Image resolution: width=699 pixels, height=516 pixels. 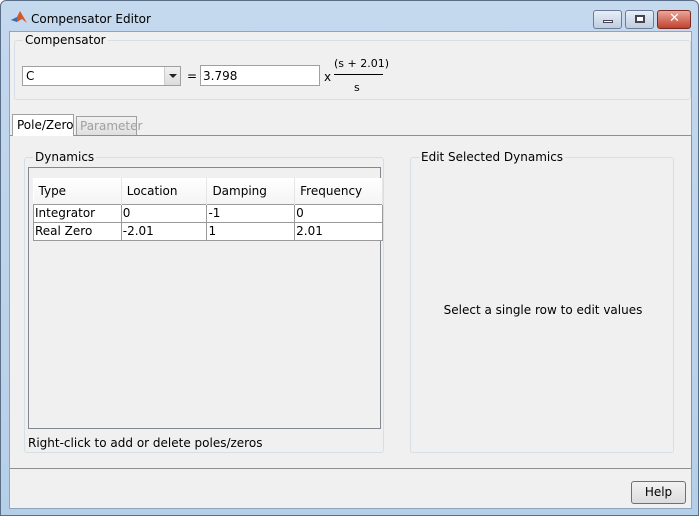 I want to click on table-row: Real Zero -2.01 1 2.01, so click(x=208, y=231).